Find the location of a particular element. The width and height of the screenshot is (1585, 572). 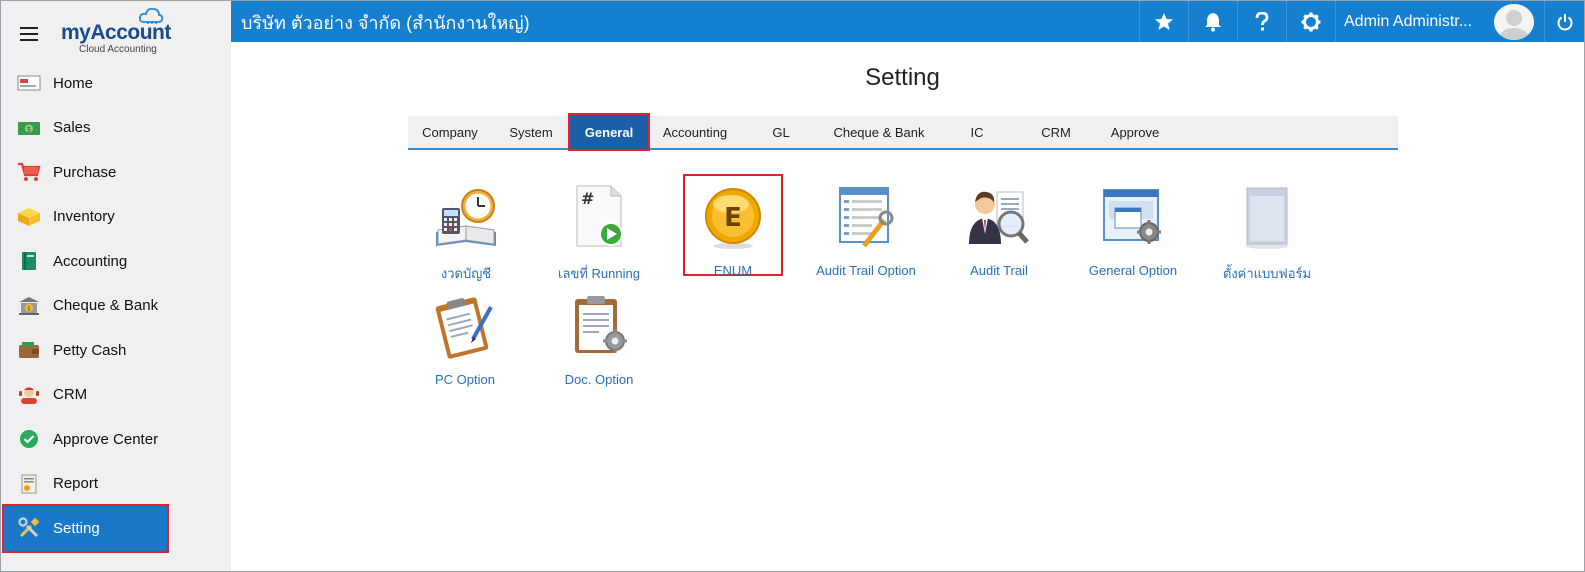

audit-option-icon is located at coordinates (866, 217).